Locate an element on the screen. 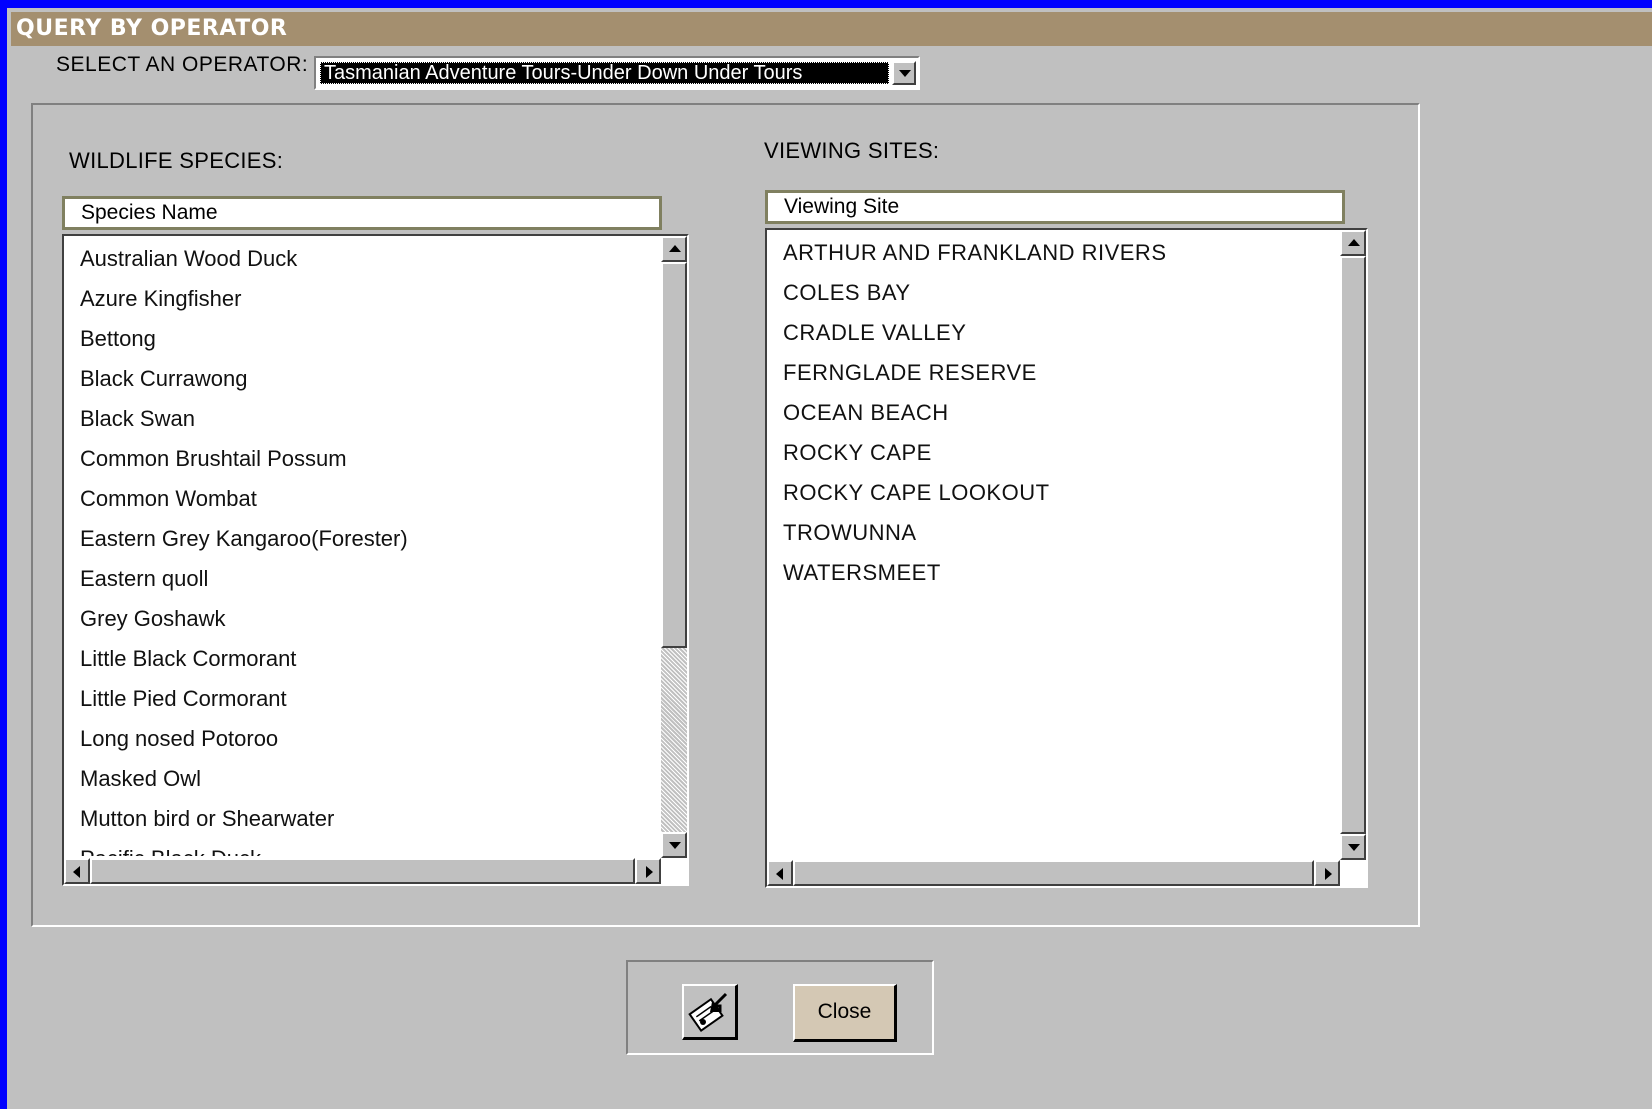 Image resolution: width=1652 pixels, height=1109 pixels. site-list-item: TROWUNNA is located at coordinates (1059, 533).